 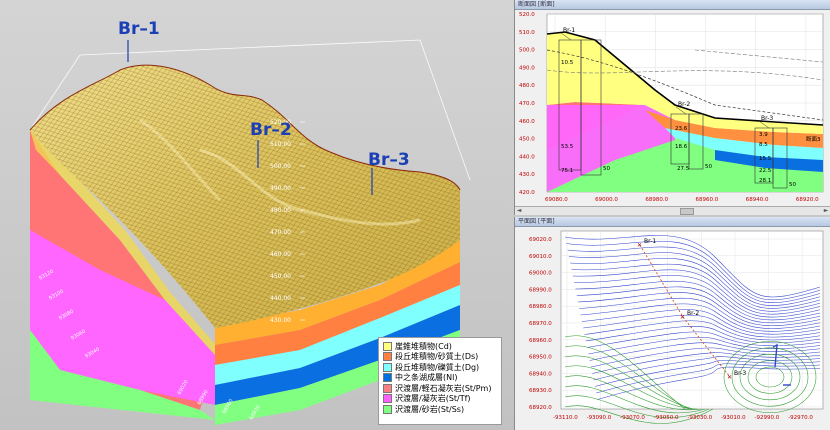 What do you see at coordinates (433, 399) in the screenshot?
I see `legend-label: 沢渡層/凝灰岩(St/Tf)` at bounding box center [433, 399].